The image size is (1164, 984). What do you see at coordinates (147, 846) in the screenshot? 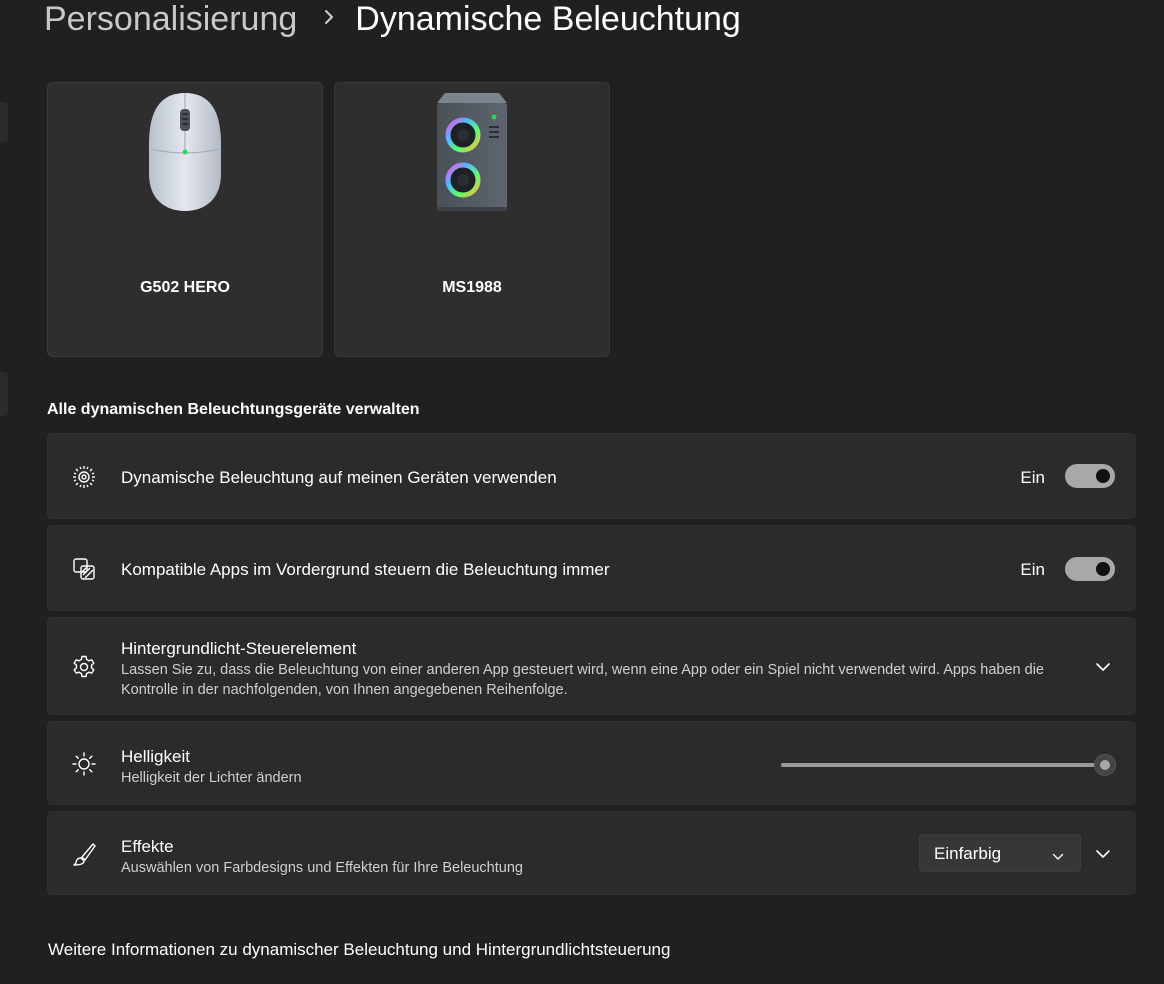
I see `setting-title: Effekte` at bounding box center [147, 846].